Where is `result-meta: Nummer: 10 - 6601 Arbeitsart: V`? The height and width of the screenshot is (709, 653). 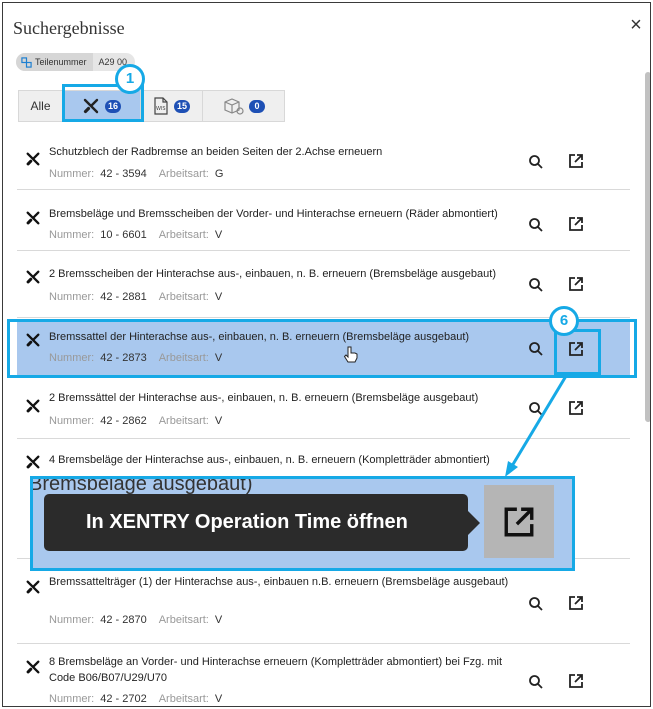
result-meta: Nummer: 10 - 6601 Arbeitsart: V is located at coordinates (141, 235).